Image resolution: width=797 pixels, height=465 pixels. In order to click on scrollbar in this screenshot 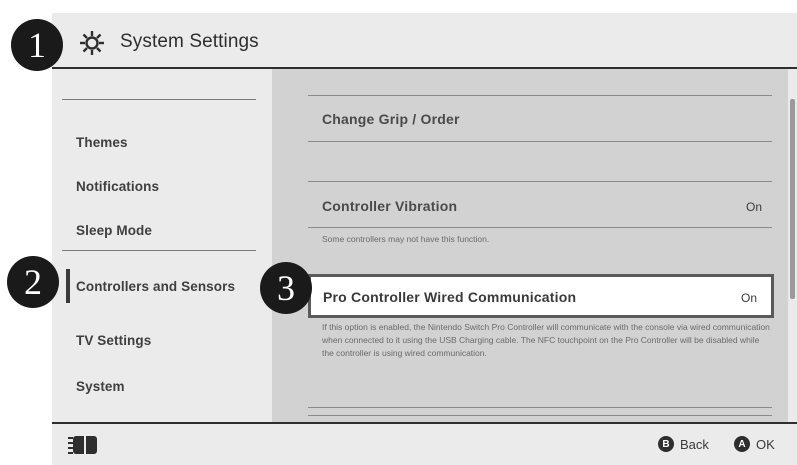, I will do `click(792, 245)`.